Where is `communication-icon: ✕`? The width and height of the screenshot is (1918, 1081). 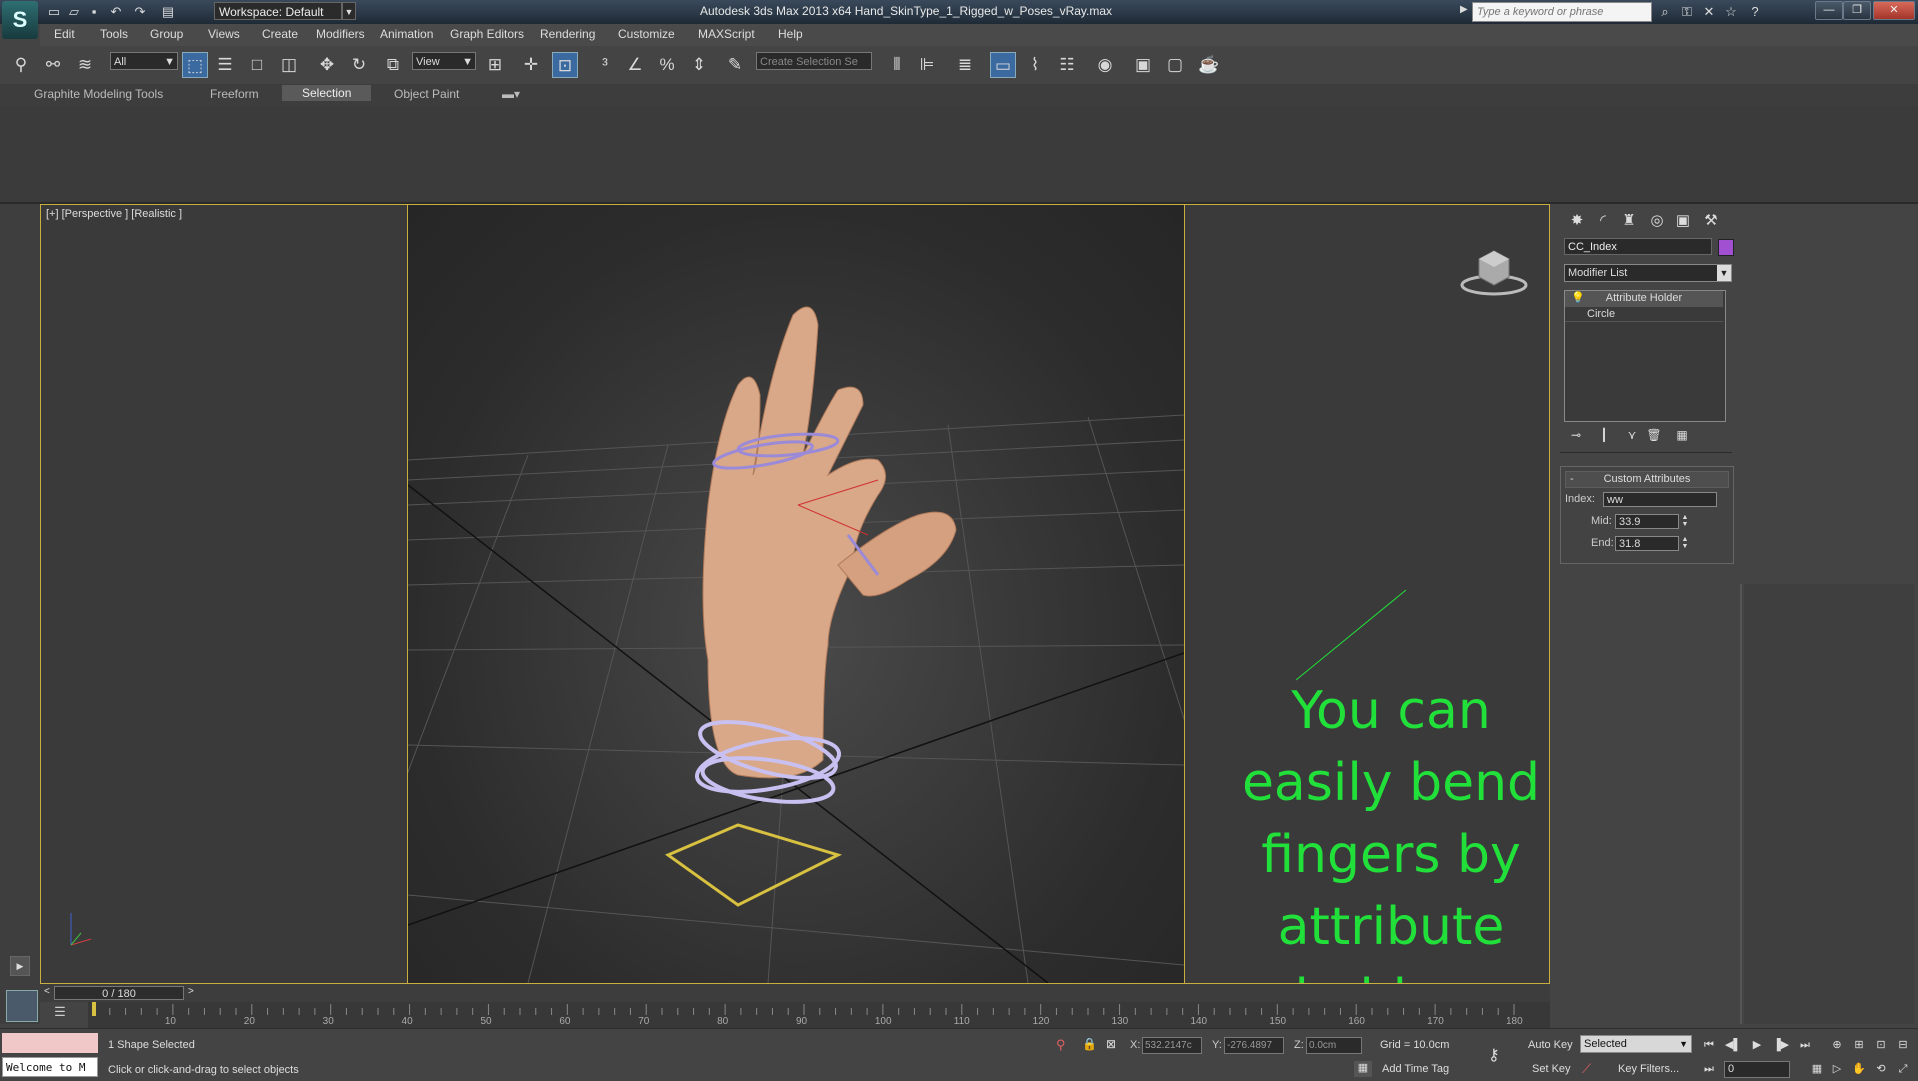
communication-icon: ✕ is located at coordinates (1709, 12).